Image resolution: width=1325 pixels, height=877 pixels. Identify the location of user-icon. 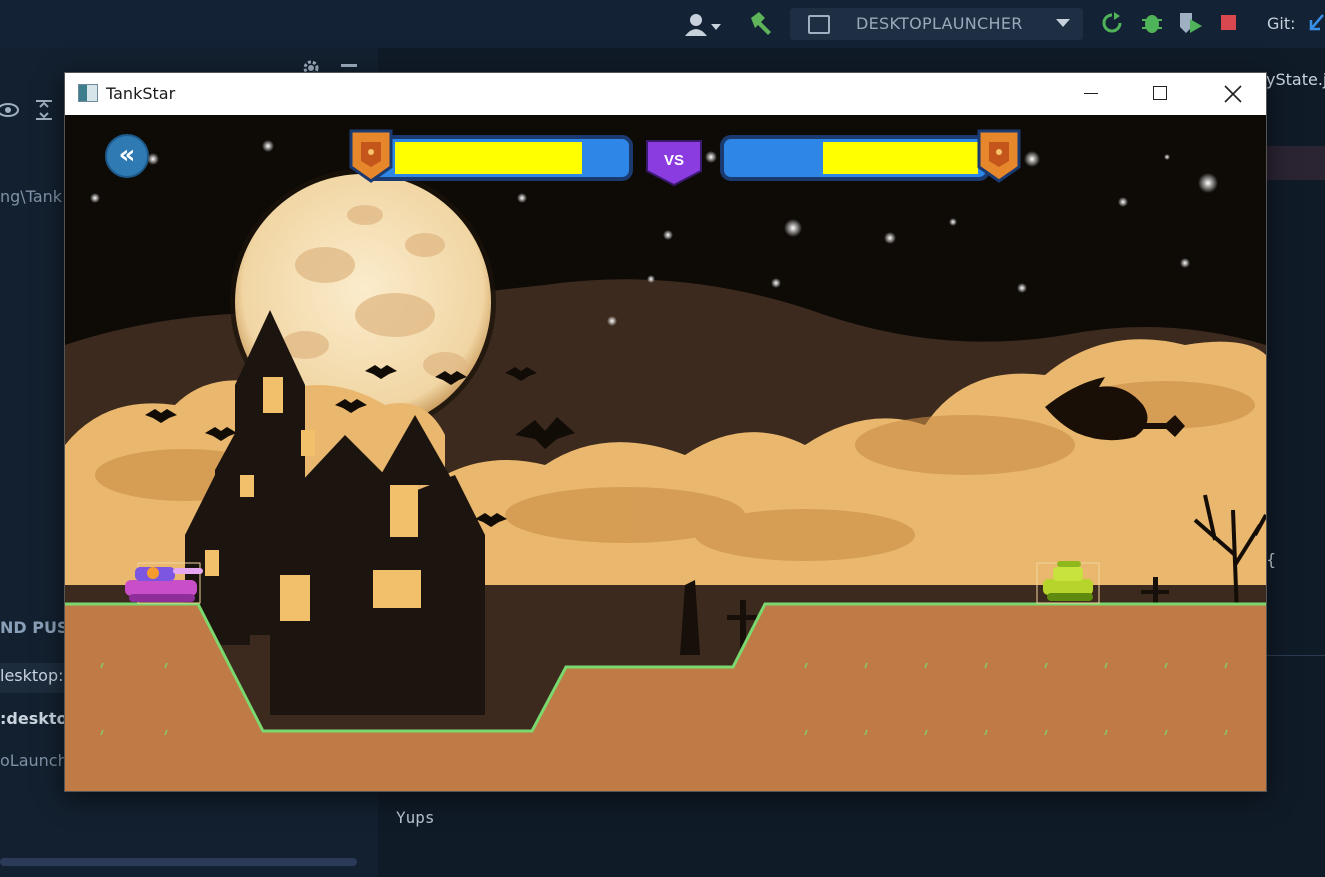
(703, 27).